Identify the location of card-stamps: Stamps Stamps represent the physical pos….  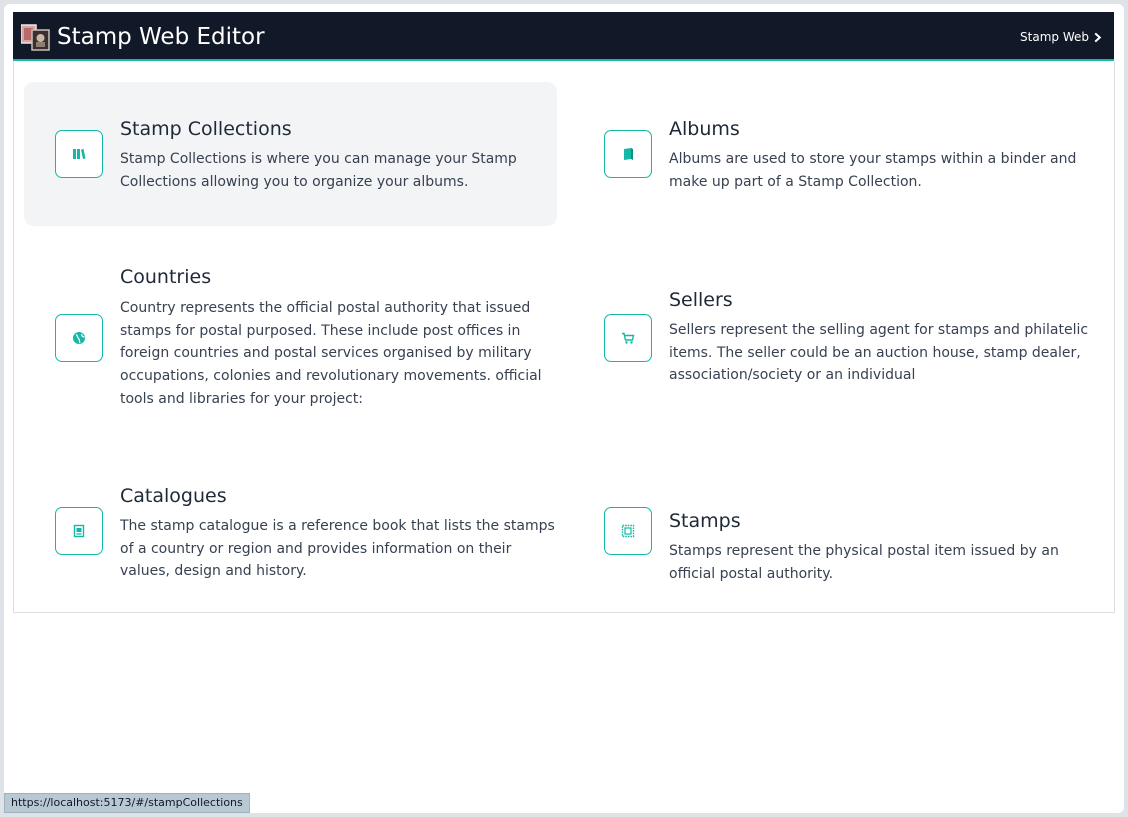
(839, 528).